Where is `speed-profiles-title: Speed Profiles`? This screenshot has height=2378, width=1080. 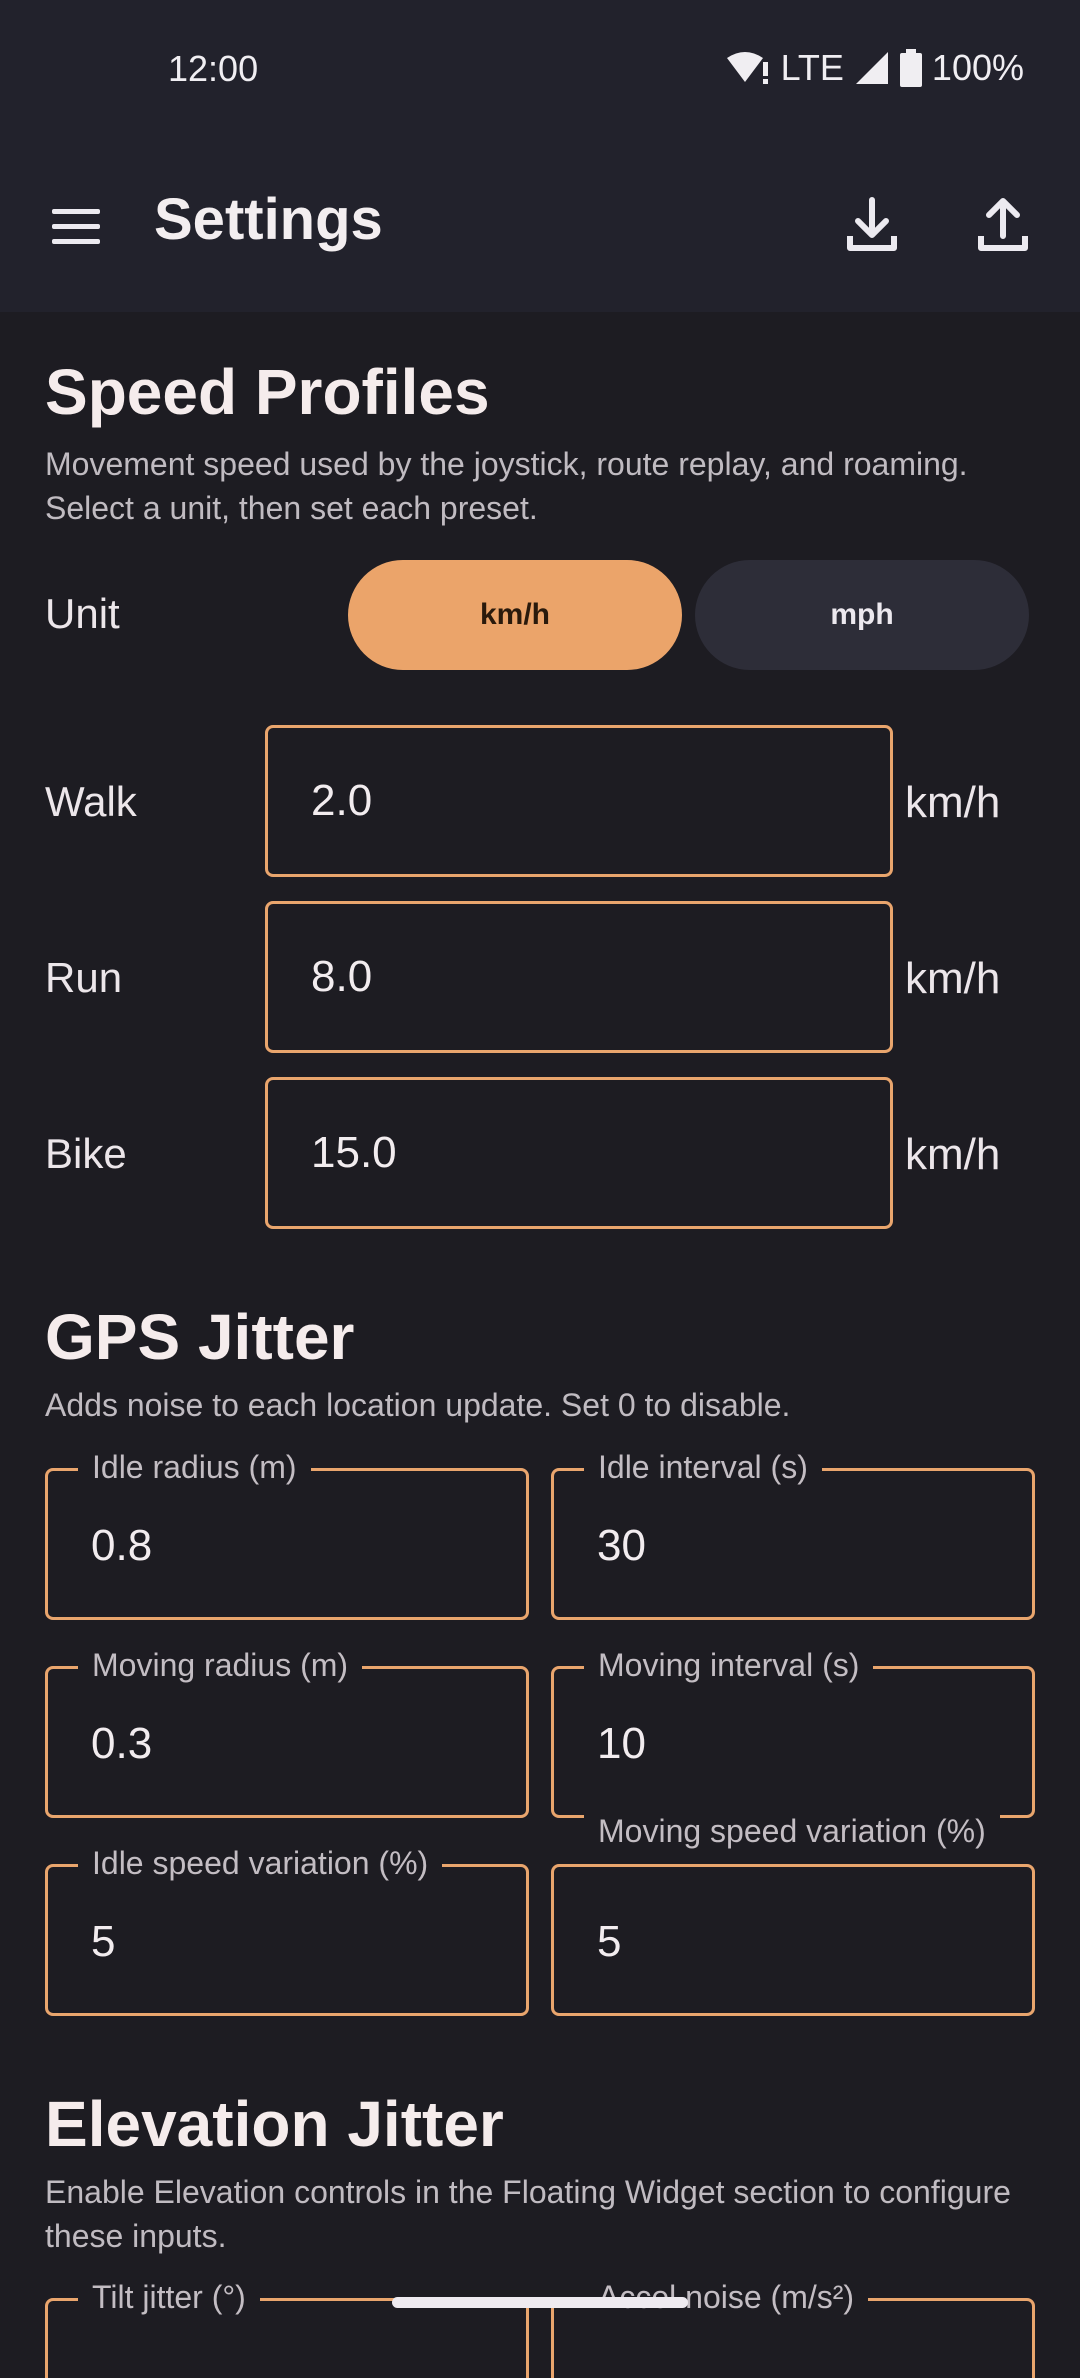
speed-profiles-title: Speed Profiles is located at coordinates (267, 392).